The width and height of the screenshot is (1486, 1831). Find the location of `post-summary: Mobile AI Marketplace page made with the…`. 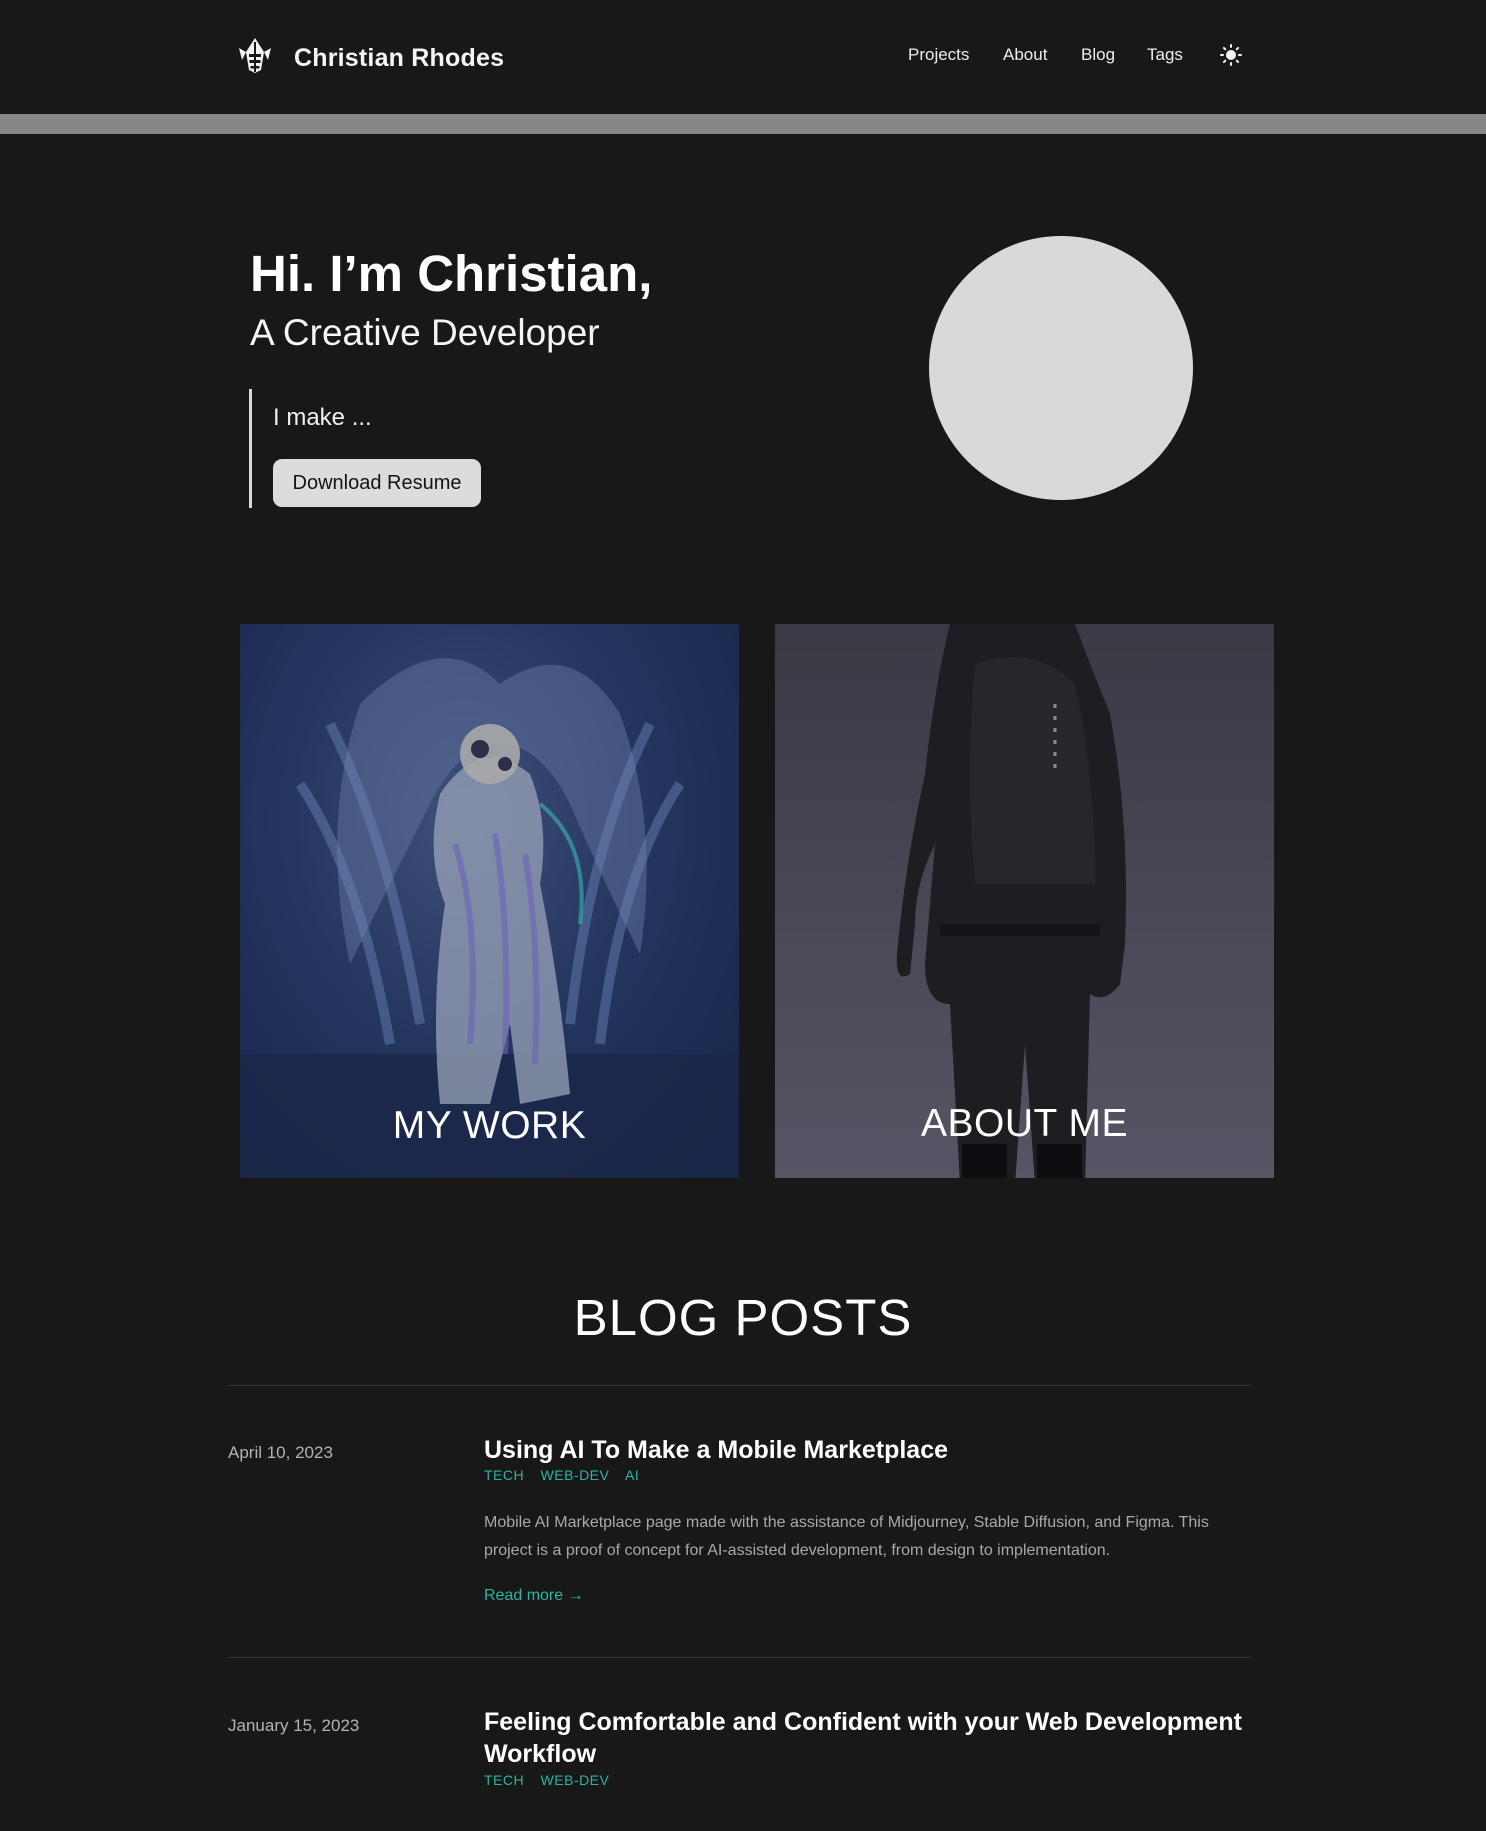

post-summary: Mobile AI Marketplace page made with the… is located at coordinates (846, 1536).